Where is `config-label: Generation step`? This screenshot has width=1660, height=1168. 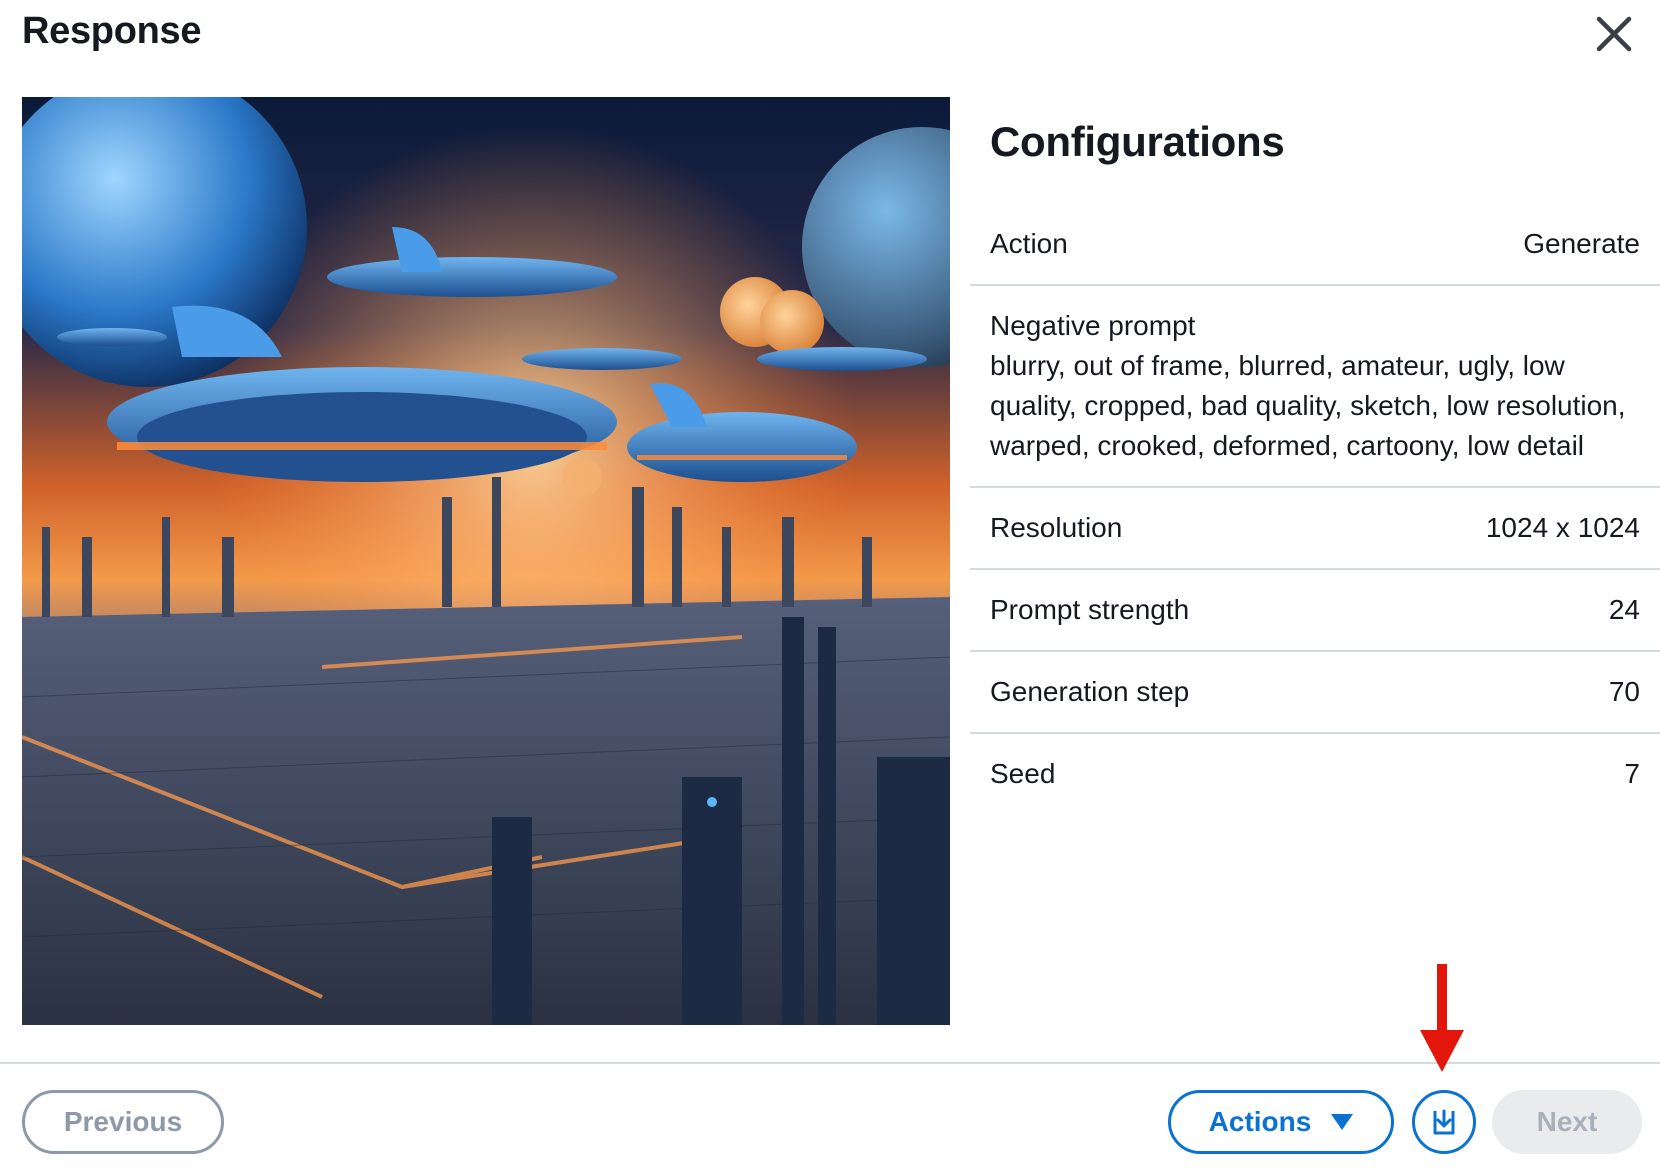
config-label: Generation step is located at coordinates (1090, 691).